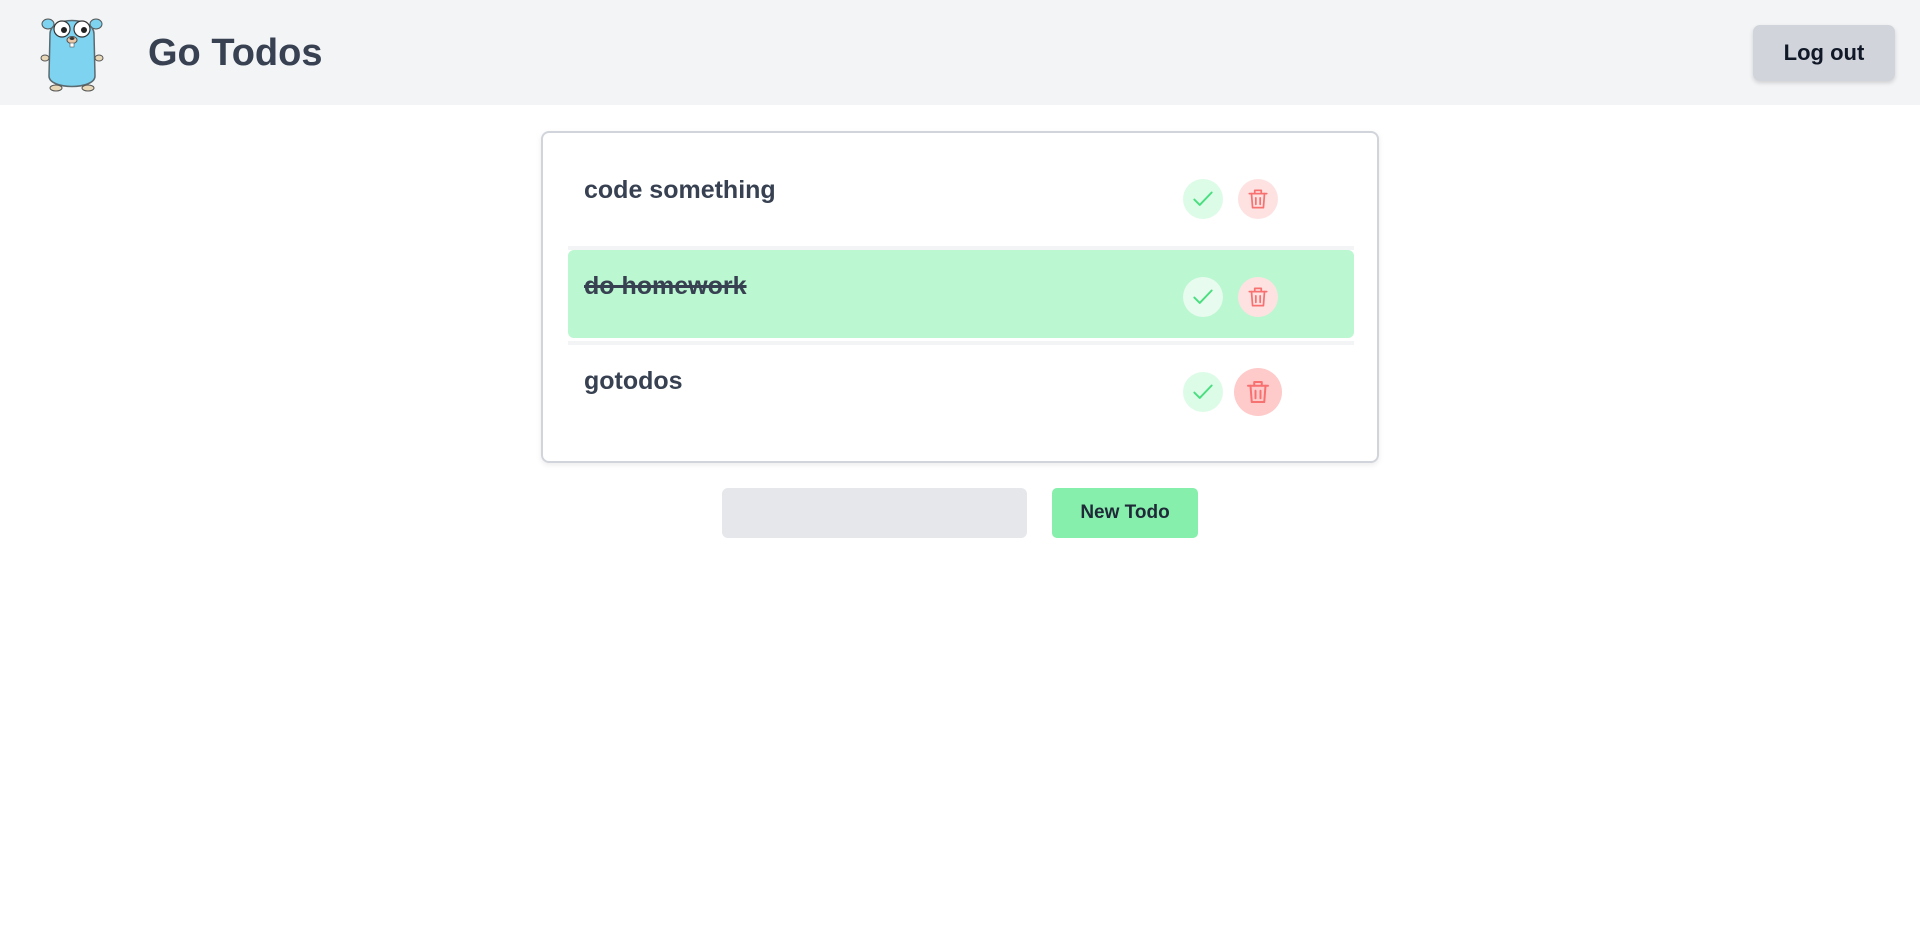 This screenshot has width=1920, height=942. What do you see at coordinates (72, 55) in the screenshot?
I see `gopher-logo-icon` at bounding box center [72, 55].